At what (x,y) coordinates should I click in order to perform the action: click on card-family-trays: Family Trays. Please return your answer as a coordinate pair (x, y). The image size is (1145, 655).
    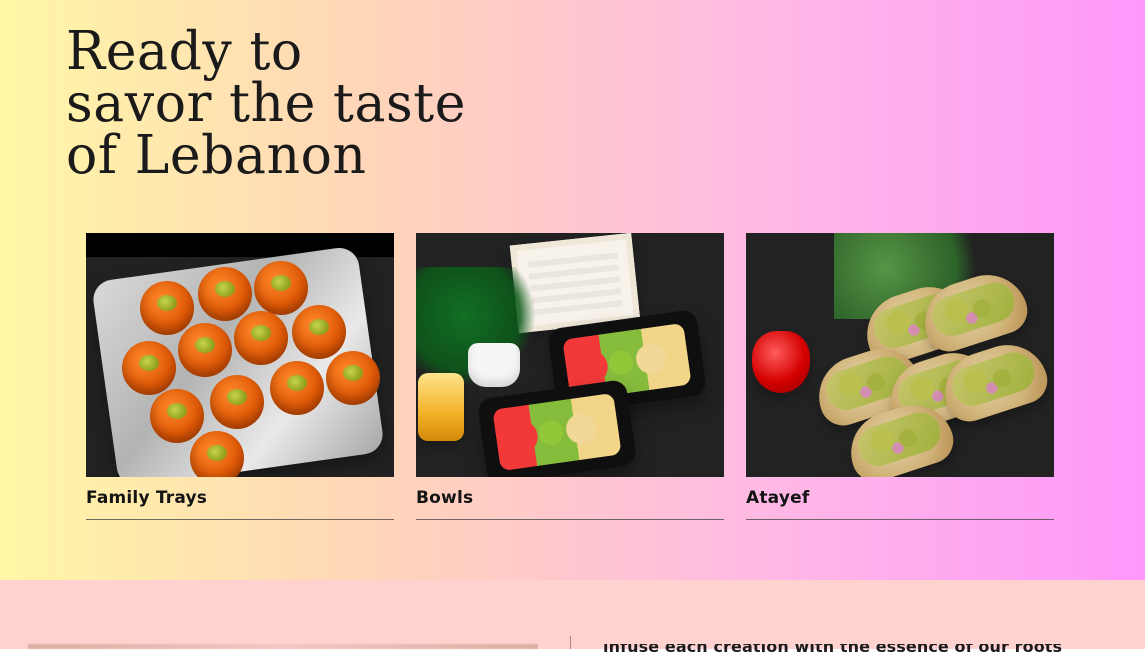
    Looking at the image, I should click on (240, 376).